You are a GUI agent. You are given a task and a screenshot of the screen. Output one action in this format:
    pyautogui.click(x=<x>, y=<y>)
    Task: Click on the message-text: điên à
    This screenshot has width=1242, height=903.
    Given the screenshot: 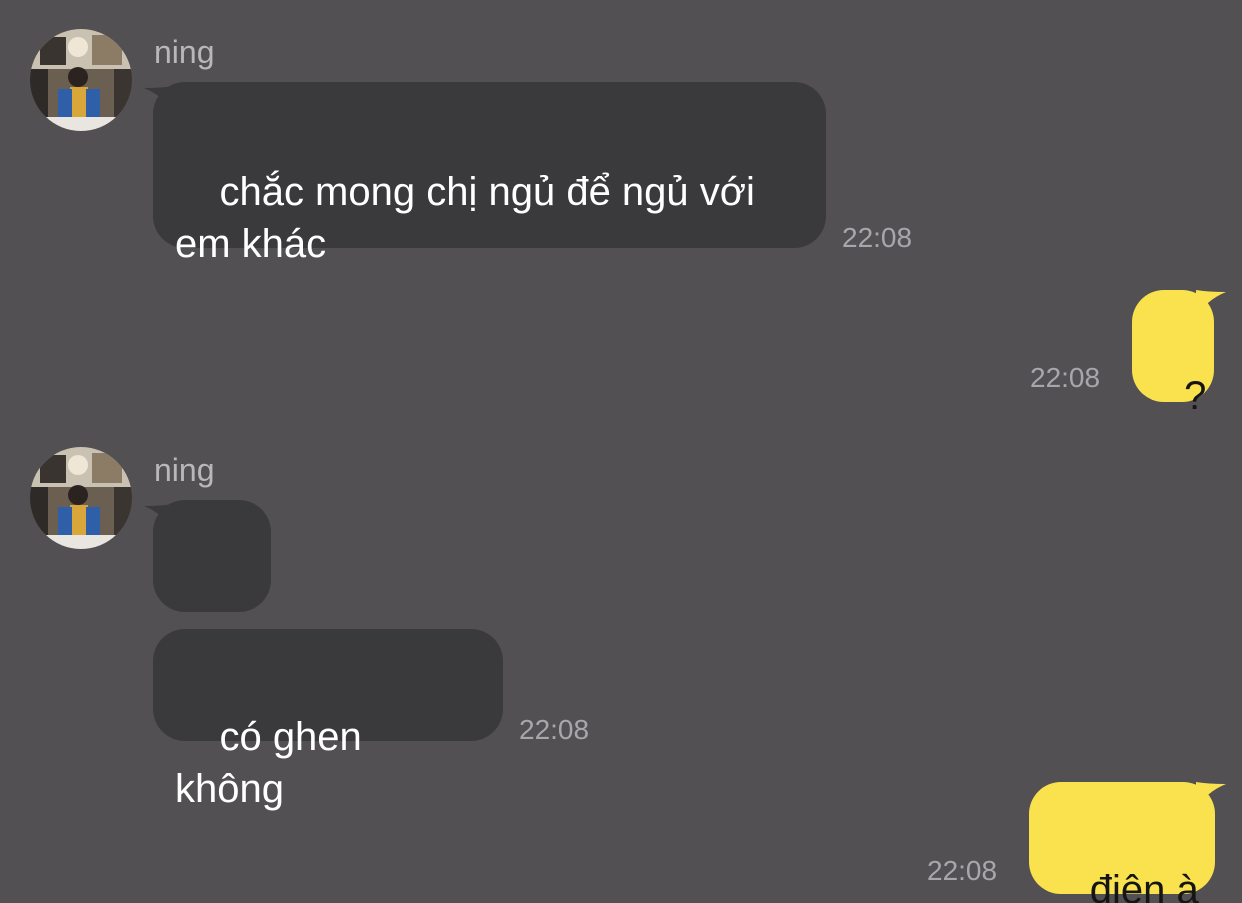 What is the action you would take?
    pyautogui.click(x=1144, y=885)
    